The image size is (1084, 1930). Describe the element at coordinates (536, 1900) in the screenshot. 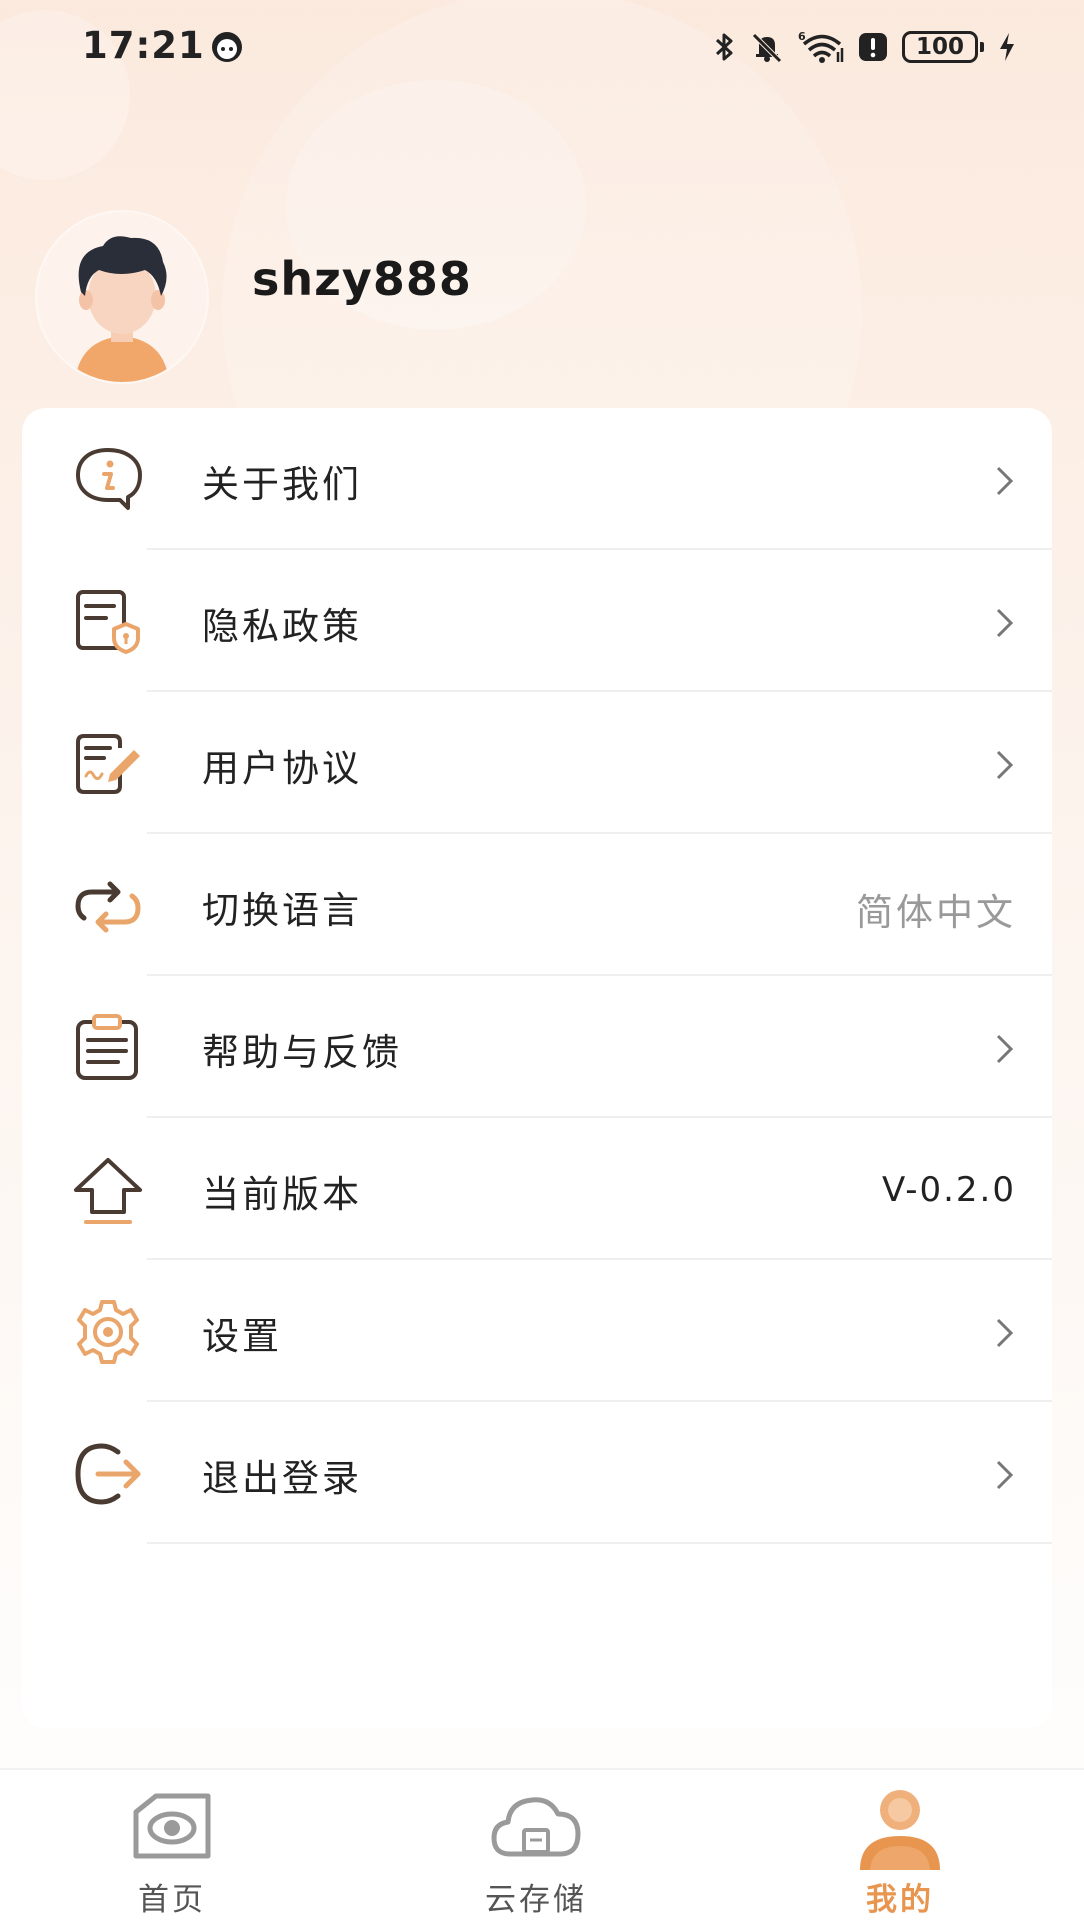

I see `tab-label: 云存储` at that location.